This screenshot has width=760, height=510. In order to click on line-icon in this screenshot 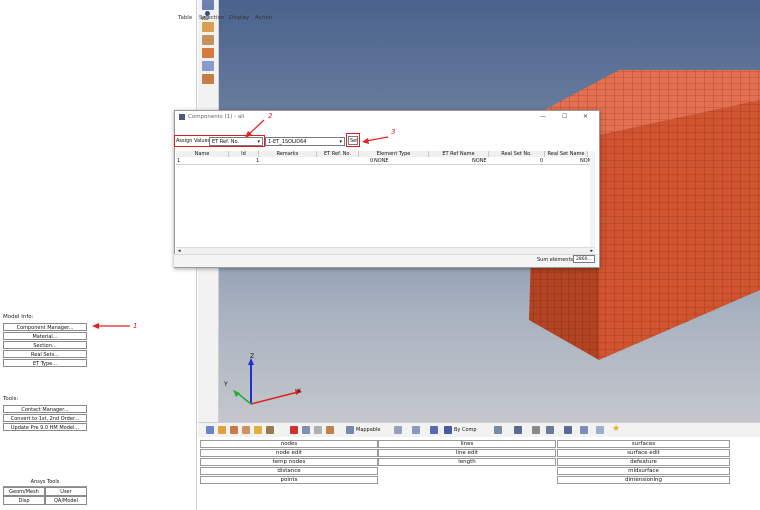, I will do `click(536, 430)`.